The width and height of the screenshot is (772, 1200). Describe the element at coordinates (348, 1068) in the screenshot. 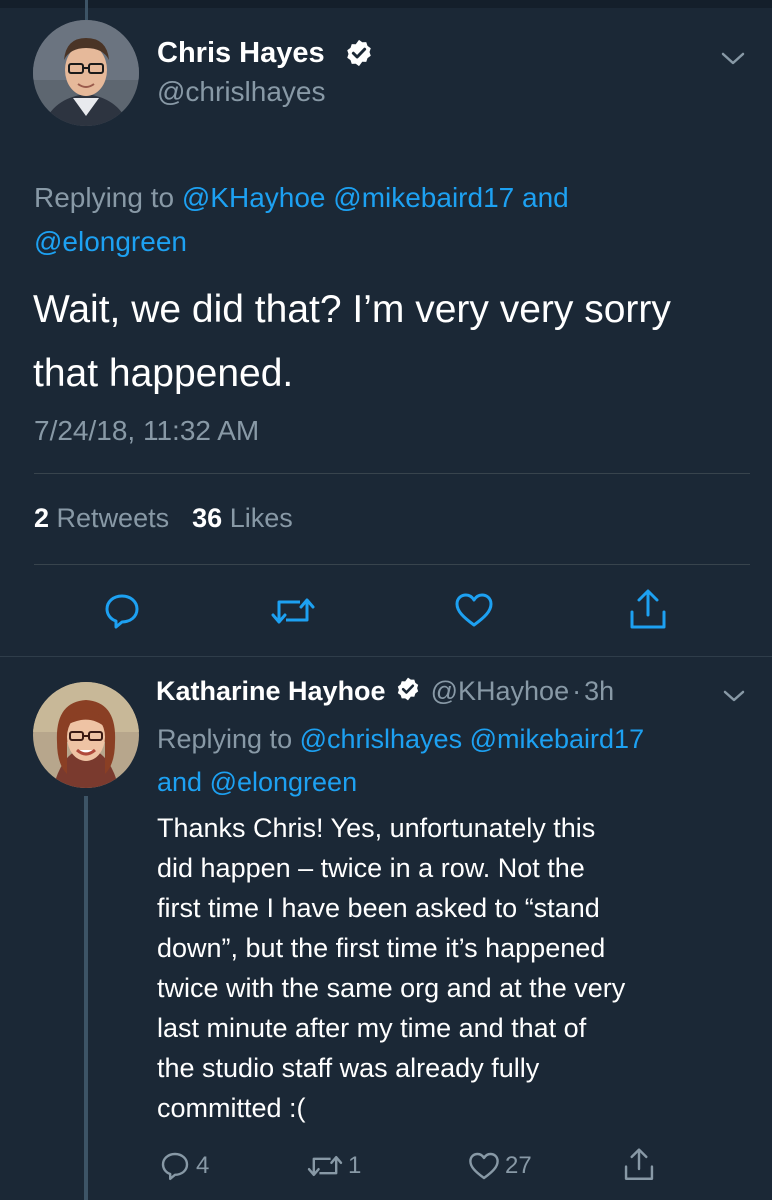

I see `reply-text-line: the studio staff was already fully` at that location.